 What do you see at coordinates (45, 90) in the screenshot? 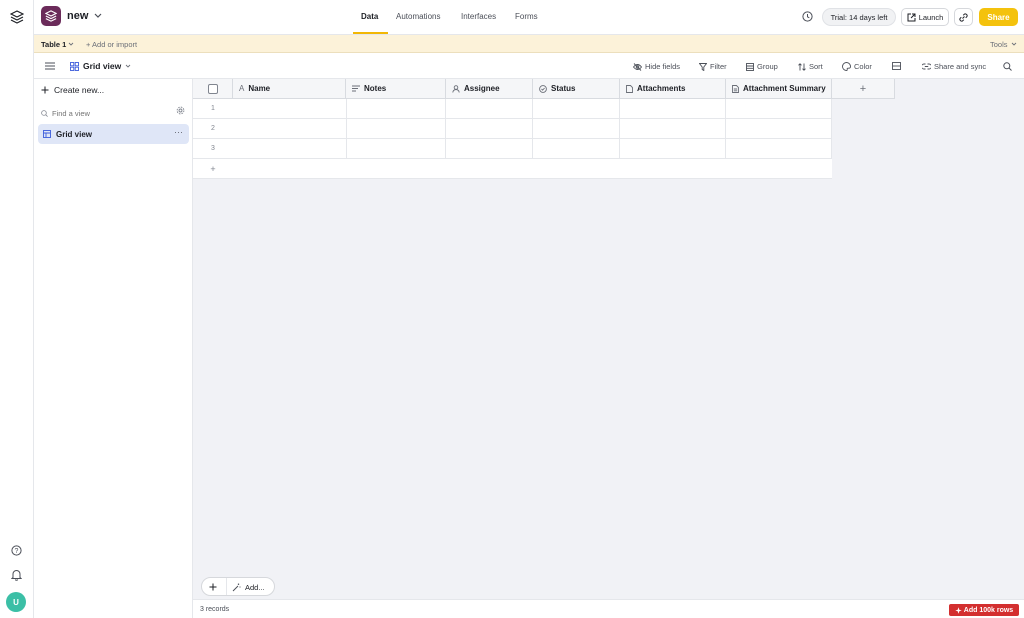
I see `plus-icon` at bounding box center [45, 90].